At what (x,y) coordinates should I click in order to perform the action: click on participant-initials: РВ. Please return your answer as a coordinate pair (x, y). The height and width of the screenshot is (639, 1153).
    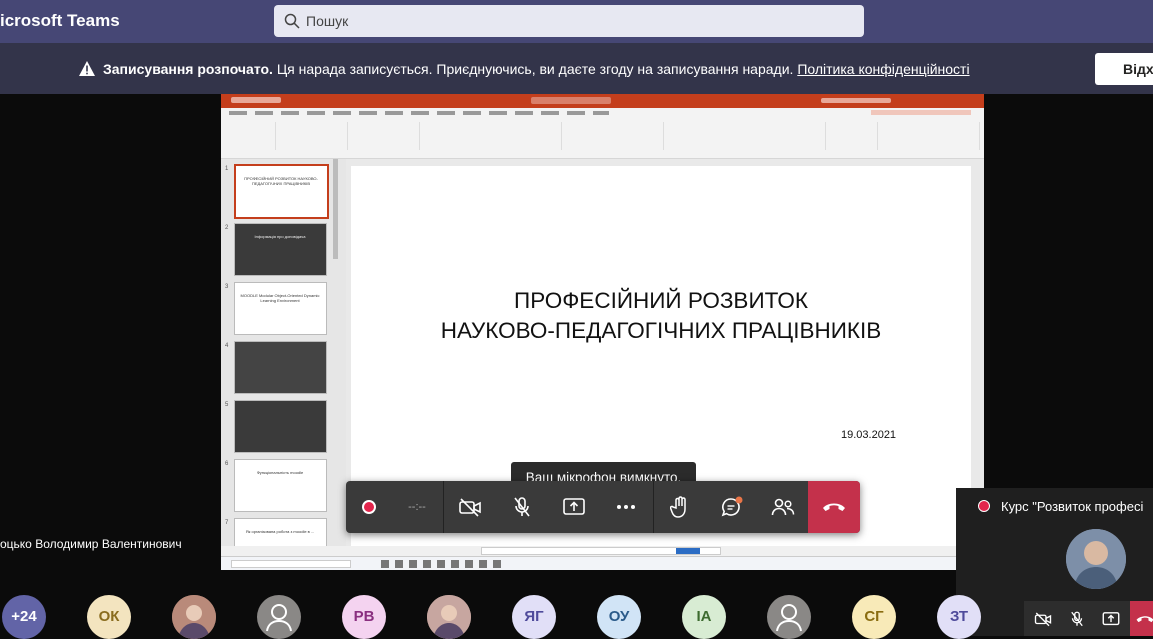
    Looking at the image, I should click on (364, 616).